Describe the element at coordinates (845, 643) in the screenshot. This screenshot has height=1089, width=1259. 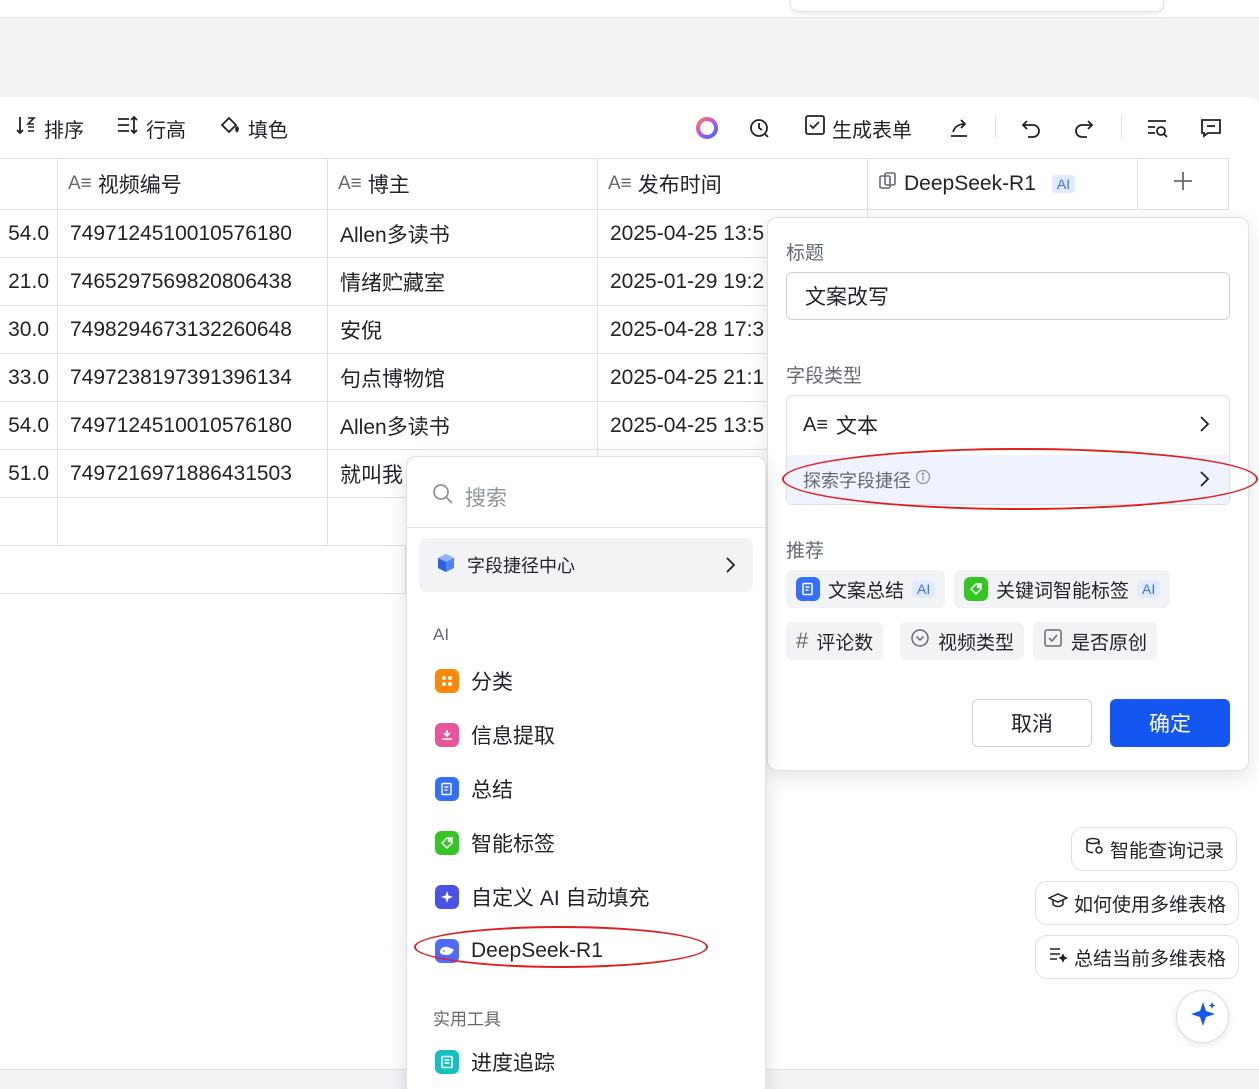
I see `chip-label: 评论数` at that location.